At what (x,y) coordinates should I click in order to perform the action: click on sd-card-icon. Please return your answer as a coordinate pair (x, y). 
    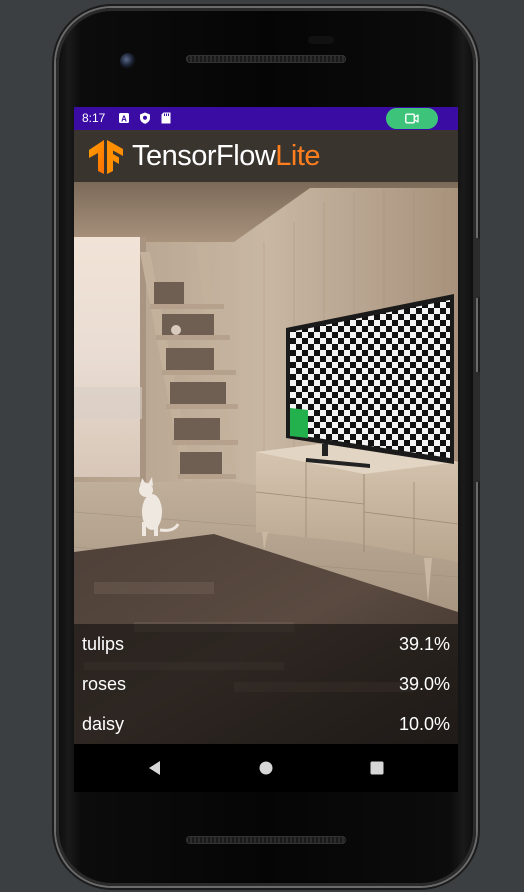
    Looking at the image, I should click on (166, 118).